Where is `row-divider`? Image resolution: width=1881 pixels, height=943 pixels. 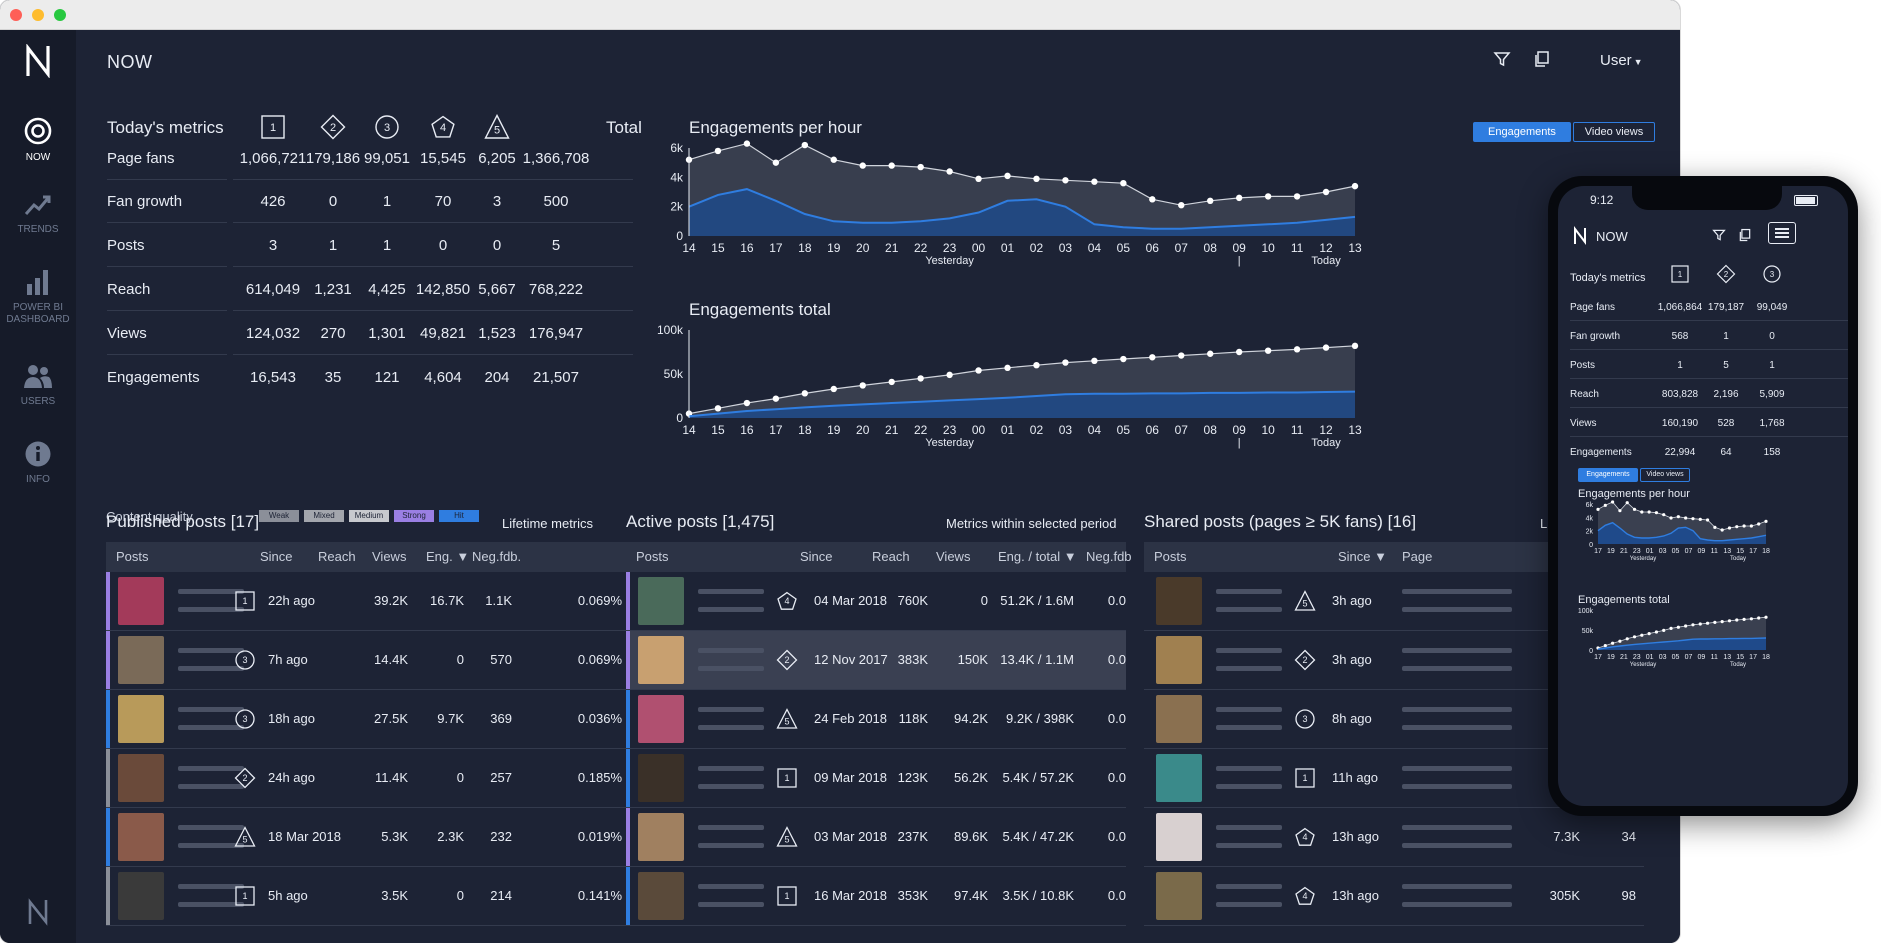 row-divider is located at coordinates (1709, 378).